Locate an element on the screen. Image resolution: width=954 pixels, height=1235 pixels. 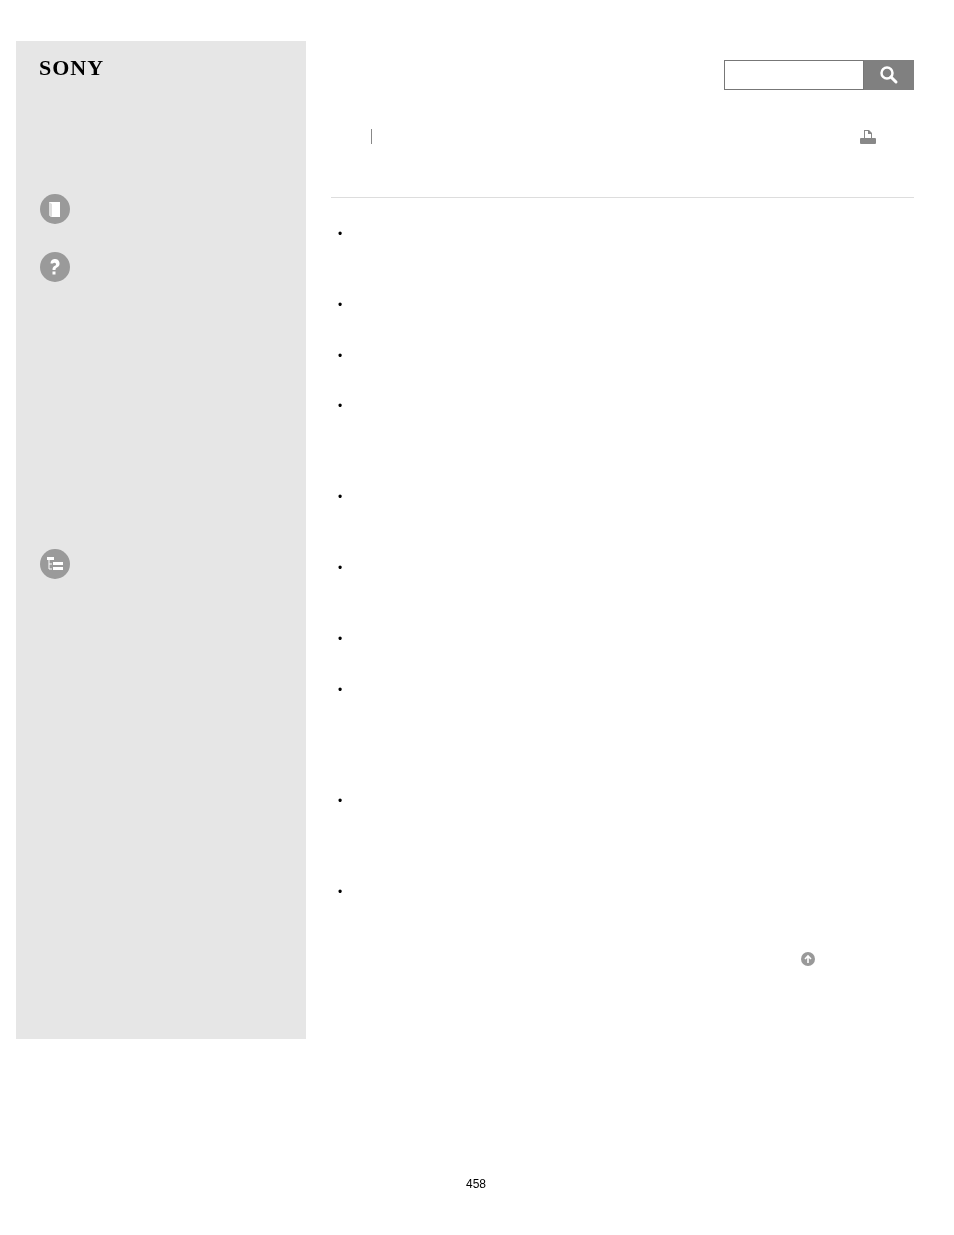
tree-icon is located at coordinates (55, 564).